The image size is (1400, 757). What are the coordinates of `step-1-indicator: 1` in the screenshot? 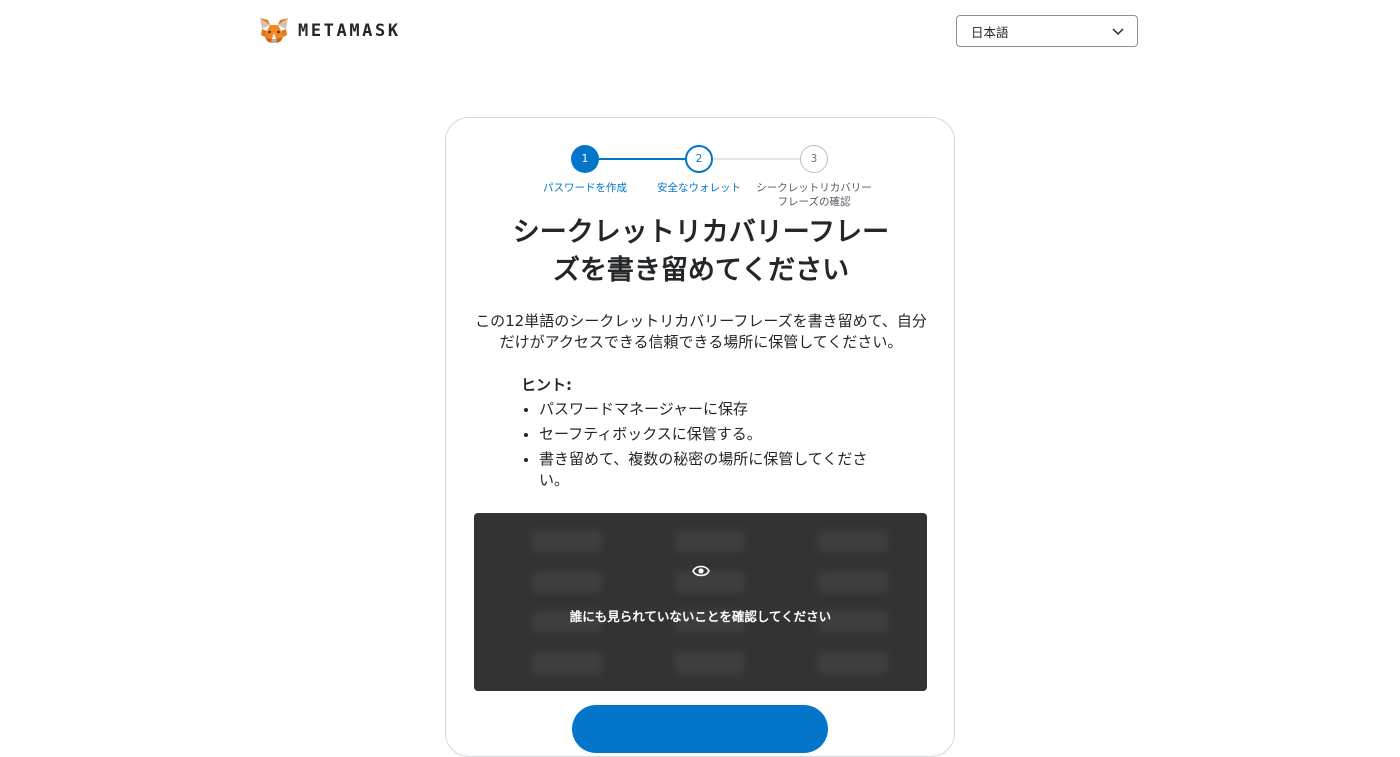 It's located at (585, 159).